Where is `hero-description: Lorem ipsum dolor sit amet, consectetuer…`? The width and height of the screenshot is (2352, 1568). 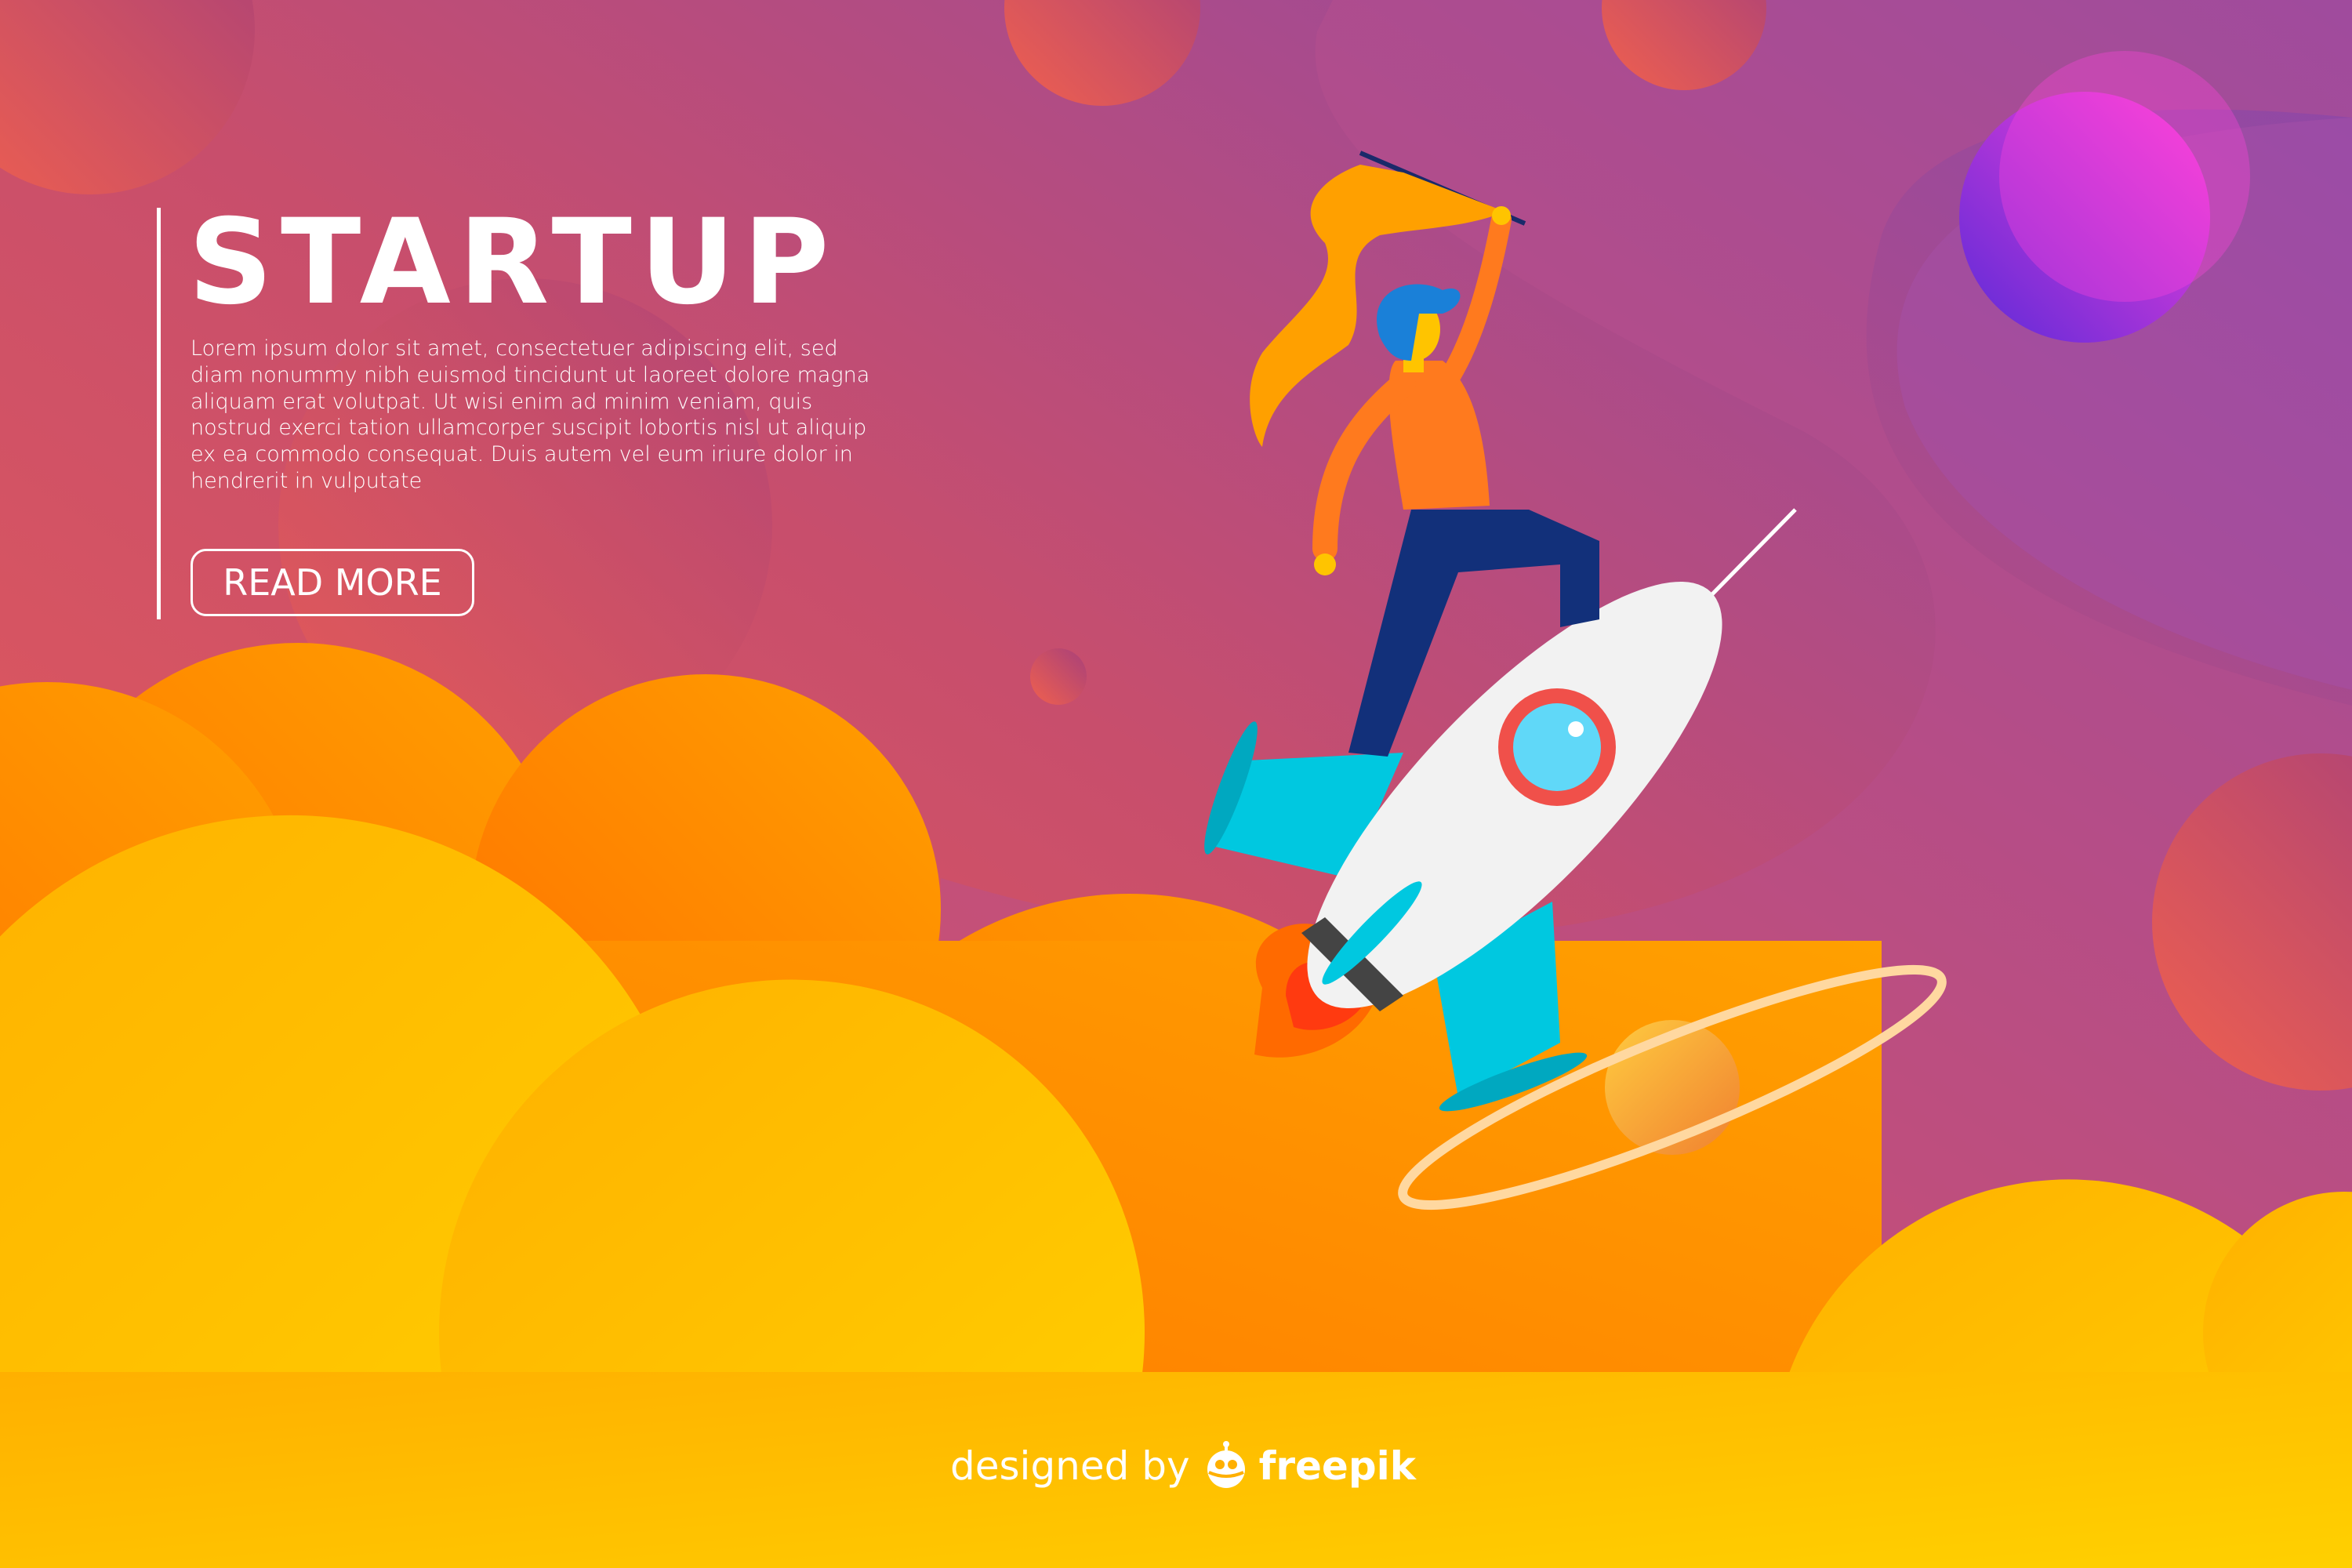 hero-description: Lorem ipsum dolor sit amet, consectetuer… is located at coordinates (530, 414).